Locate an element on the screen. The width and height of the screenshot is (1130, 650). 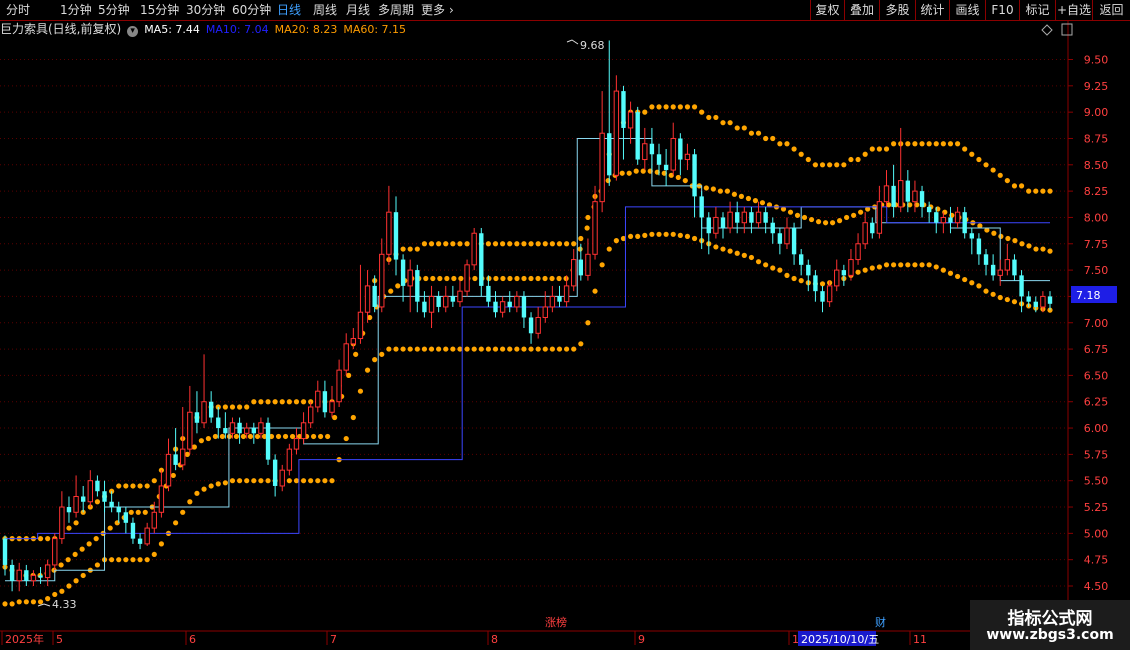
period-tab-5: 60分钟 is located at coordinates (251, 10).